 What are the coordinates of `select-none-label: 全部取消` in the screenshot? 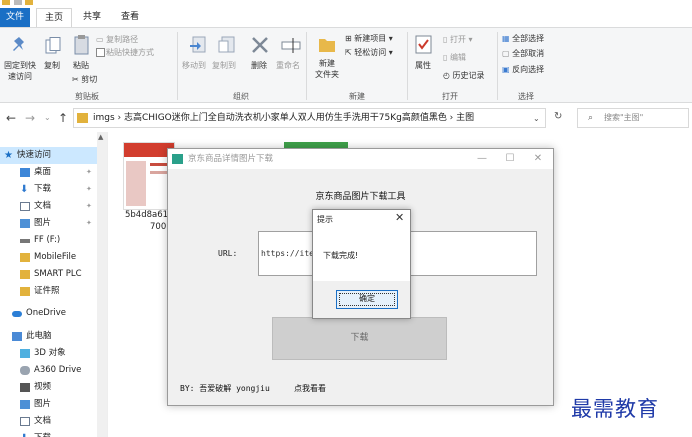 It's located at (528, 53).